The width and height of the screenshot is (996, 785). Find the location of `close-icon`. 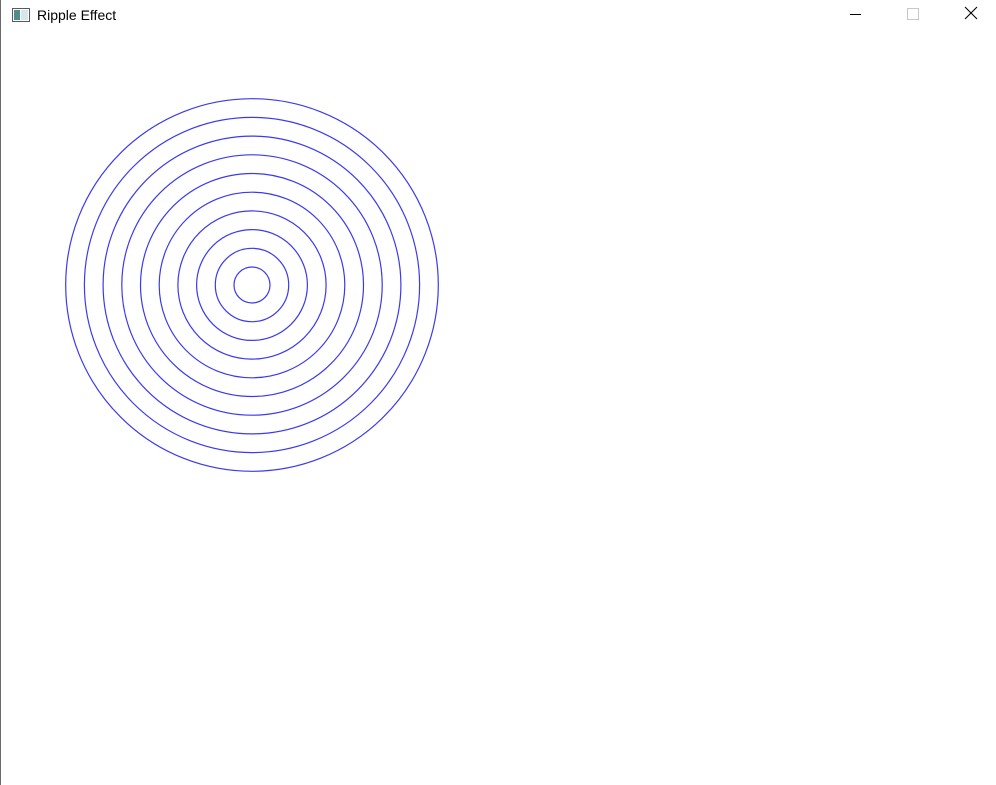

close-icon is located at coordinates (971, 15).